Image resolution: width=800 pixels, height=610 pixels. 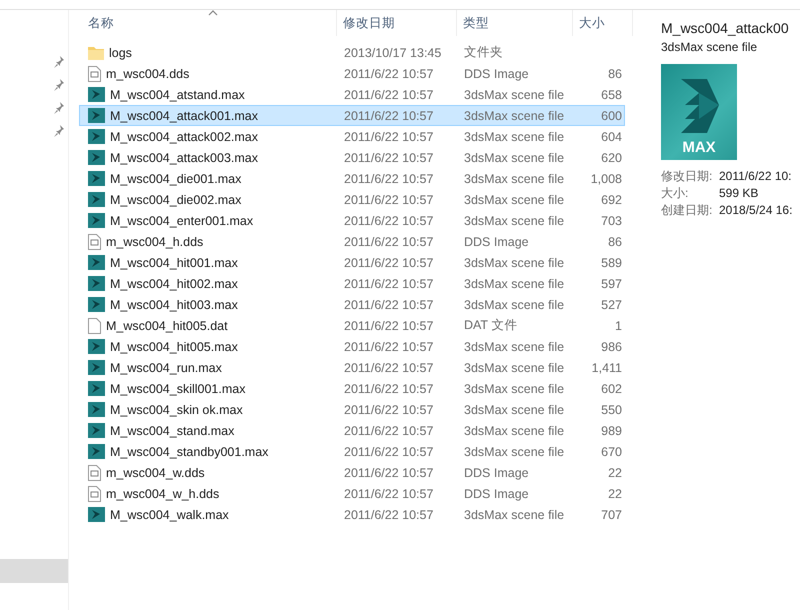 What do you see at coordinates (352, 73) in the screenshot?
I see `file-row: m_wsc004.dds 2011/6/22 10:57 DDS Image 86` at bounding box center [352, 73].